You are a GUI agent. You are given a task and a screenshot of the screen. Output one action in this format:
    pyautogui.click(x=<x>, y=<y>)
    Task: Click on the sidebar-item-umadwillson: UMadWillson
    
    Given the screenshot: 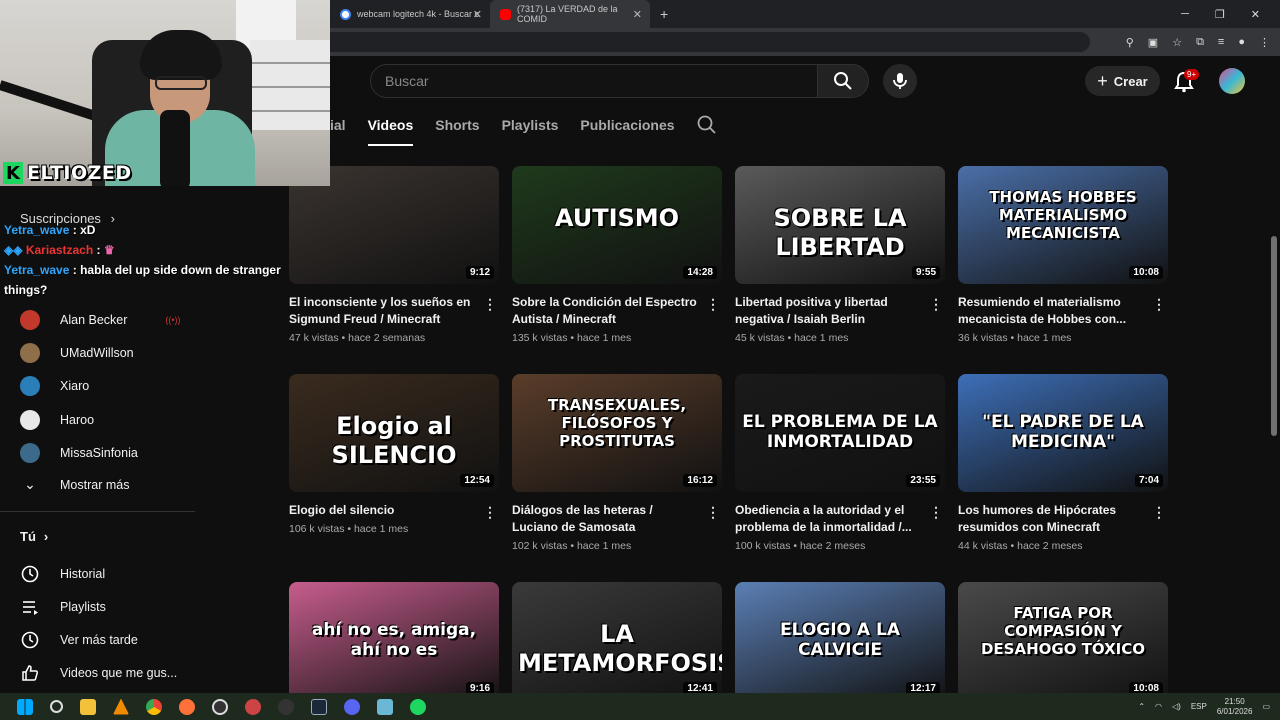 What is the action you would take?
    pyautogui.click(x=77, y=353)
    